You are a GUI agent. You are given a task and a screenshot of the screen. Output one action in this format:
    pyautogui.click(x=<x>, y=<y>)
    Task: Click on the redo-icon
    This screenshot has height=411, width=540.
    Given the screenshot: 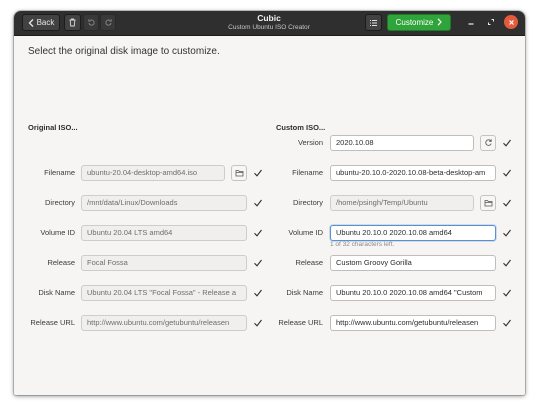 What is the action you would take?
    pyautogui.click(x=108, y=22)
    